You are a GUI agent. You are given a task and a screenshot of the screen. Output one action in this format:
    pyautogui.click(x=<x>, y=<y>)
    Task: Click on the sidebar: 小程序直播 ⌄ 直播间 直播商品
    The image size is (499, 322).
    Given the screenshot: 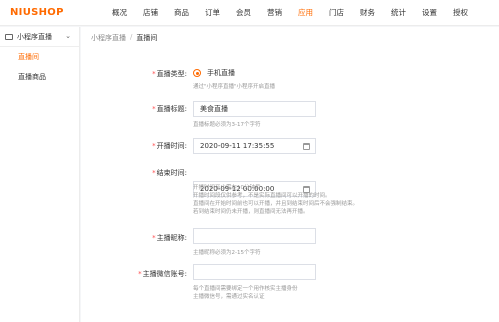 What is the action you would take?
    pyautogui.click(x=40, y=174)
    